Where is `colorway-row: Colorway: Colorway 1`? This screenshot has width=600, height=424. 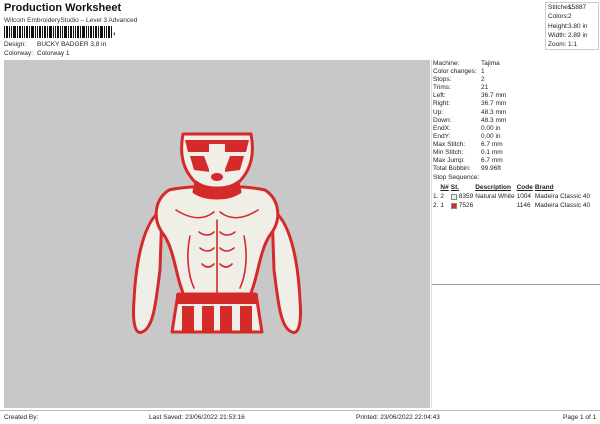 colorway-row: Colorway: Colorway 1 is located at coordinates (37, 53).